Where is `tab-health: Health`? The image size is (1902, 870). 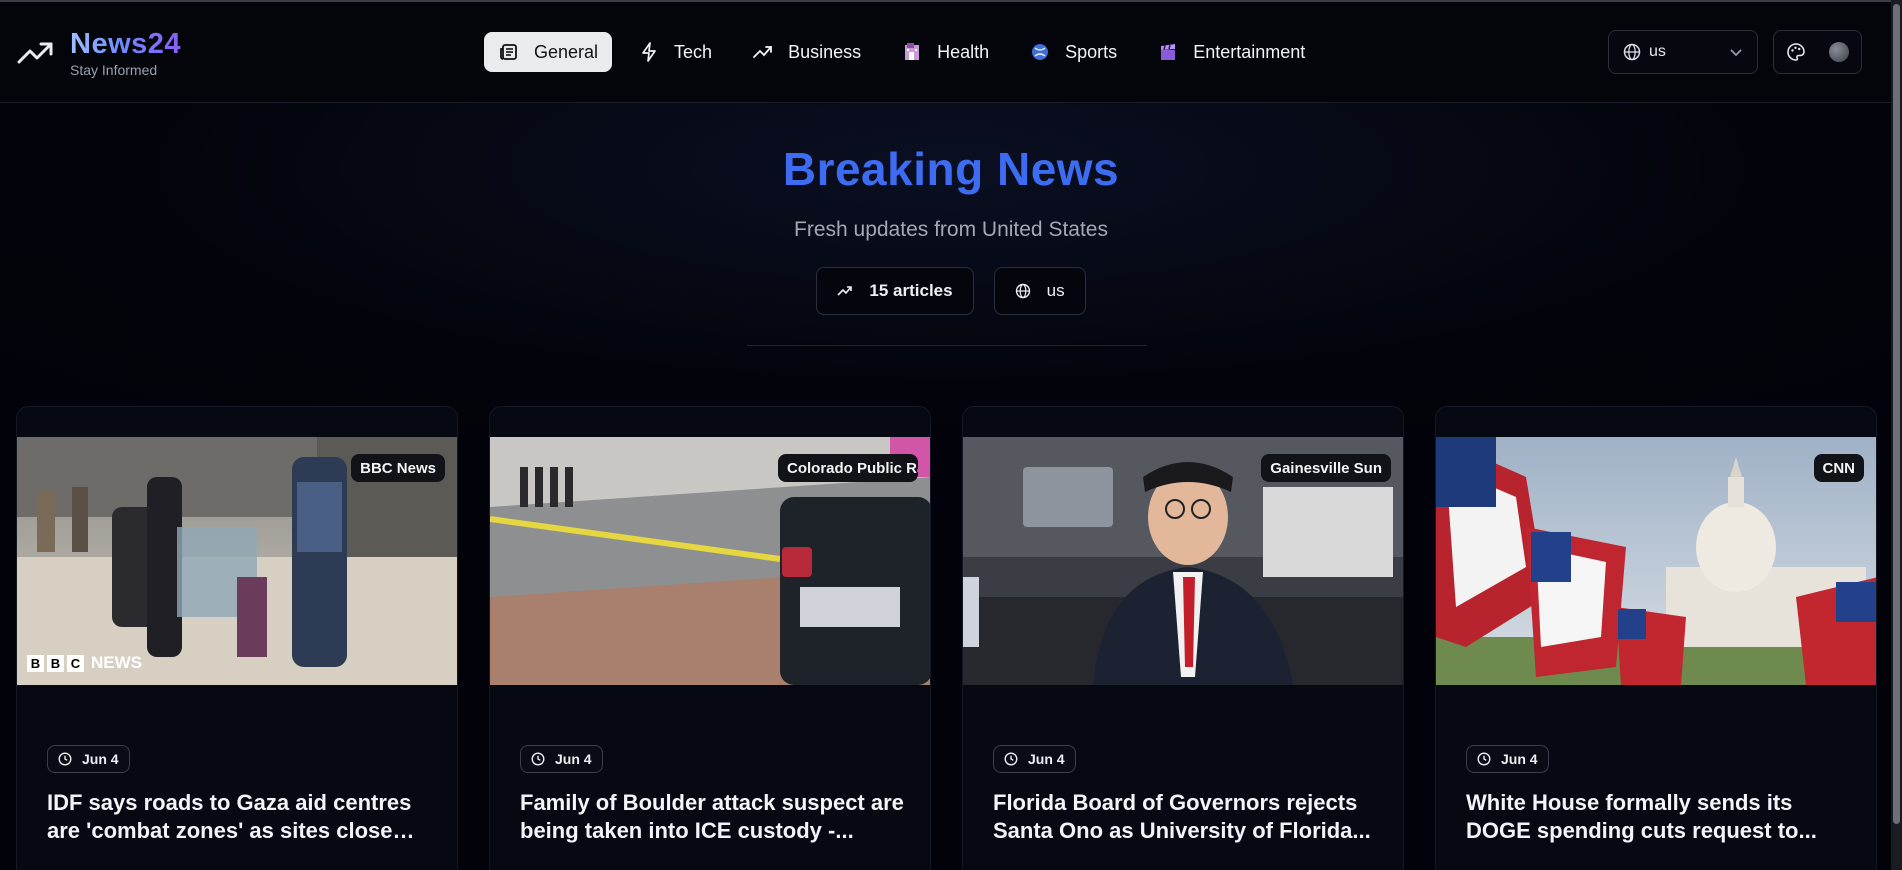 tab-health: Health is located at coordinates (945, 52).